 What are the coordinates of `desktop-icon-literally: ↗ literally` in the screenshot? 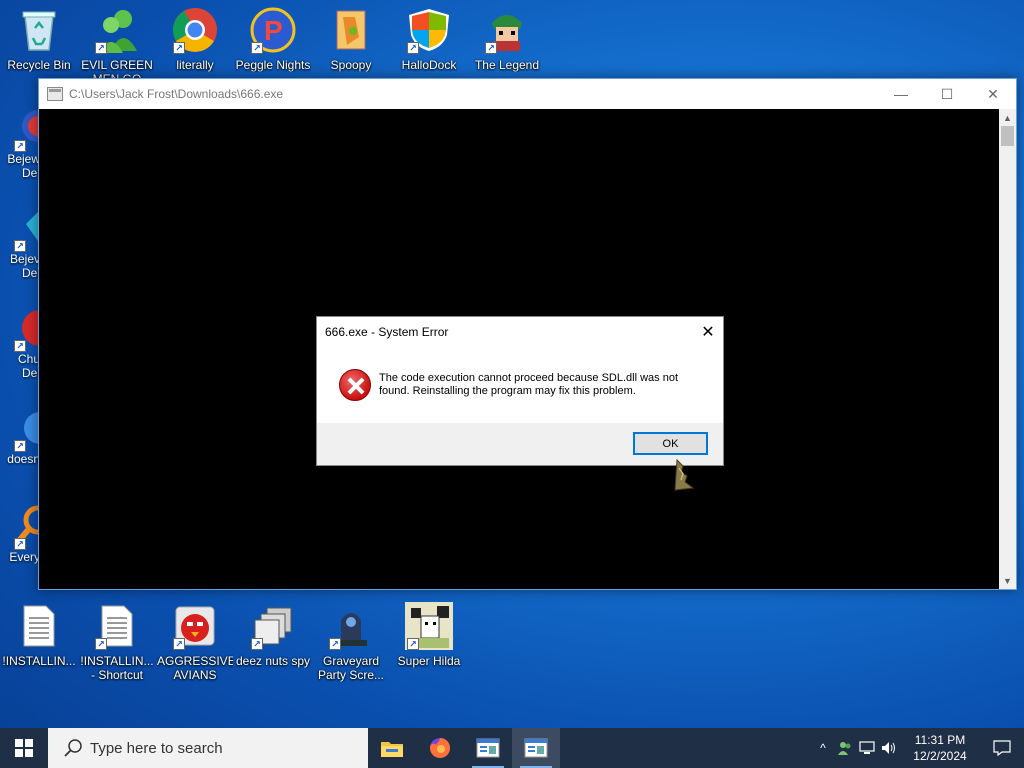 It's located at (195, 45).